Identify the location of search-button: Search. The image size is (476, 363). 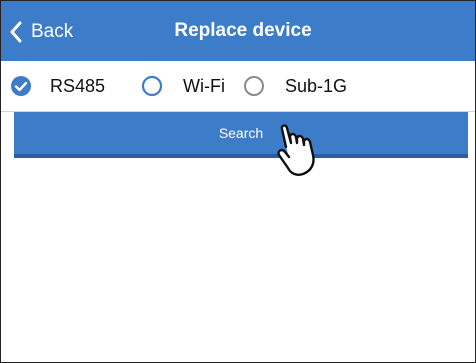
(241, 135).